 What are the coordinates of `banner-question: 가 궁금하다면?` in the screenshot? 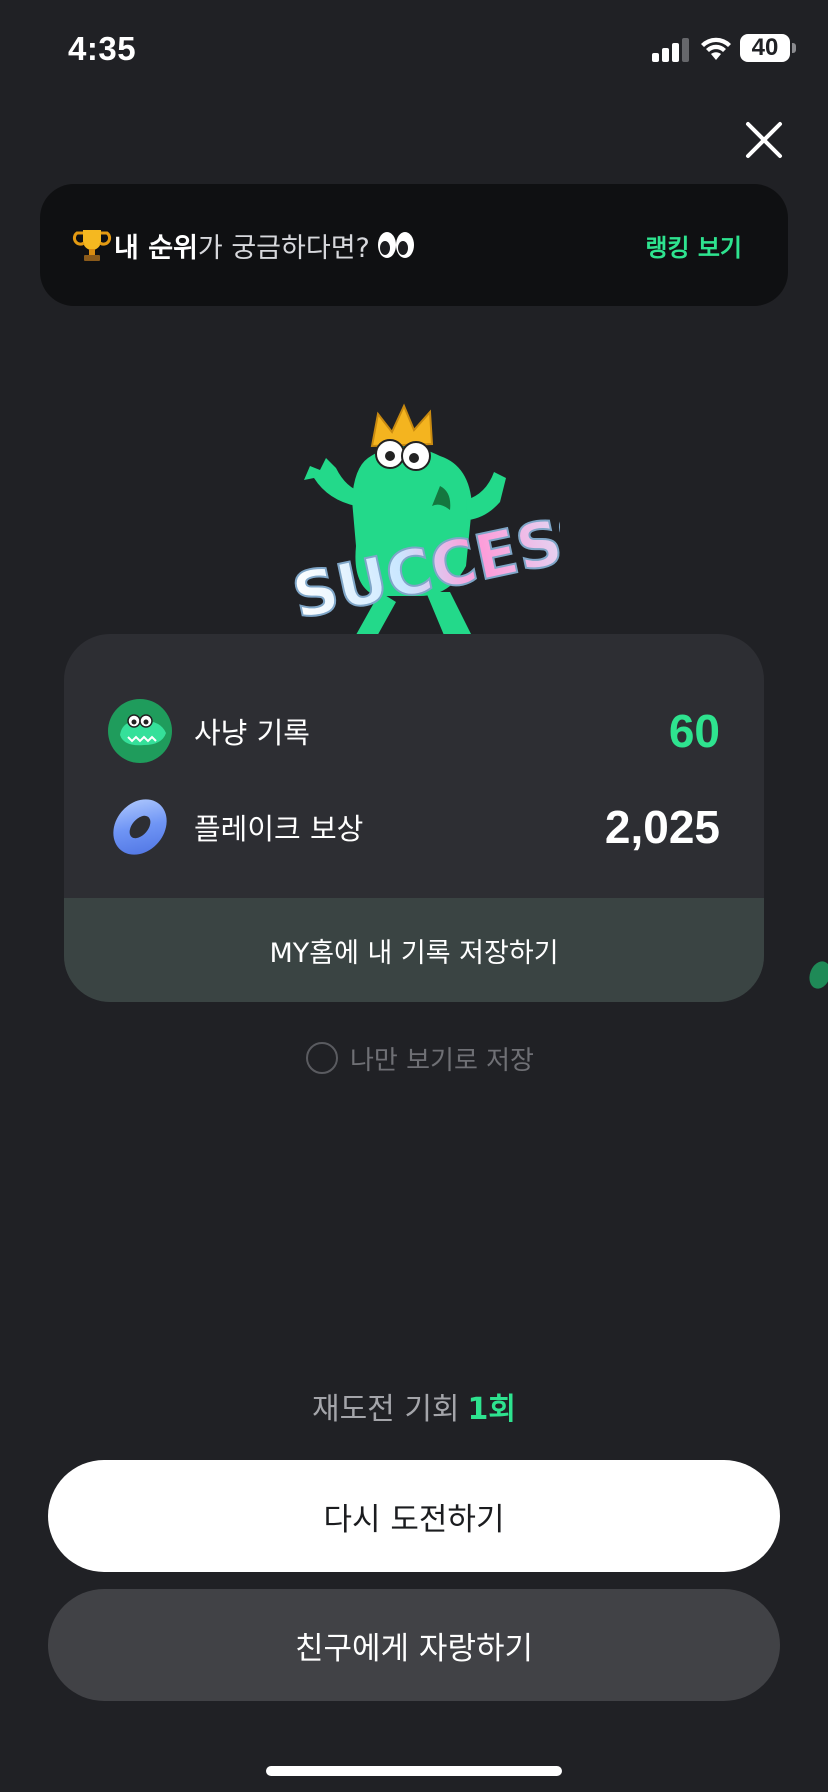 It's located at (283, 248).